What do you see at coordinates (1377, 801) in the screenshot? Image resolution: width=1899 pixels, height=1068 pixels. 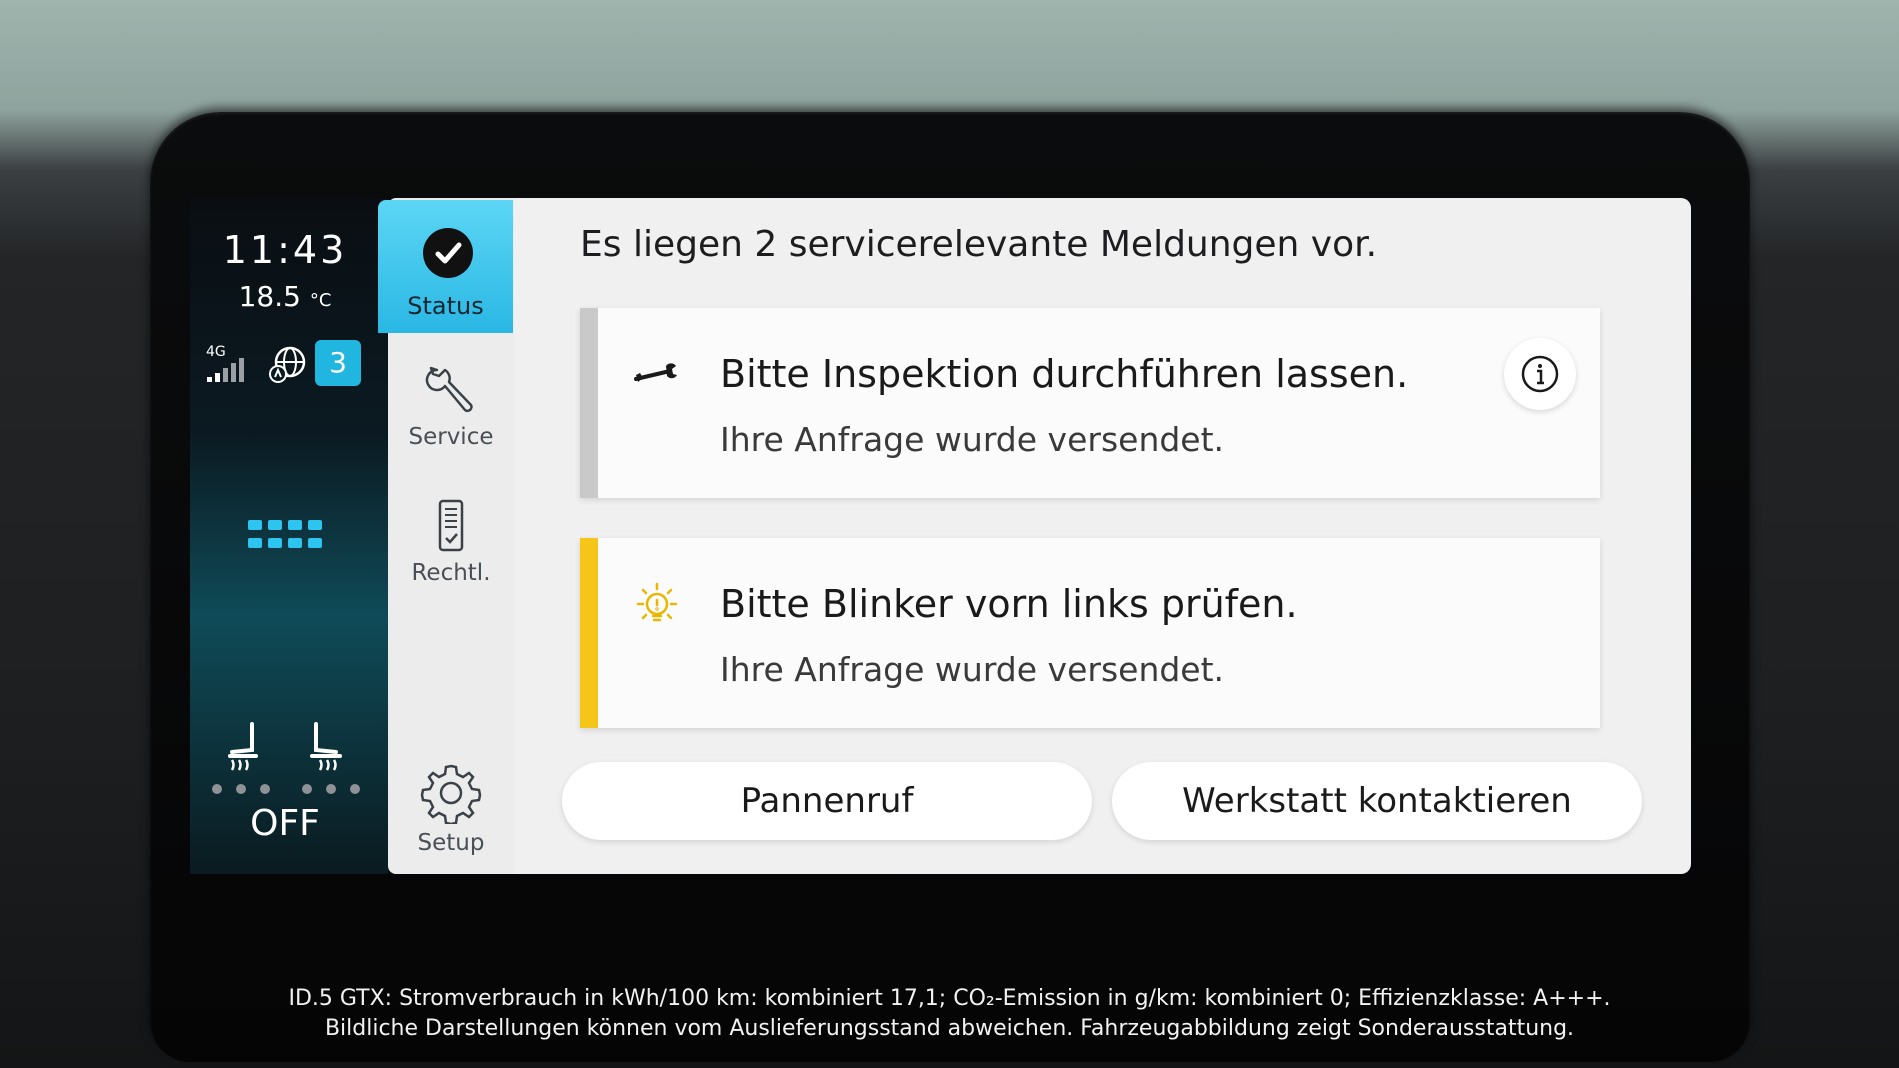 I see `contact-workshop-button: Werkstatt kontaktieren` at bounding box center [1377, 801].